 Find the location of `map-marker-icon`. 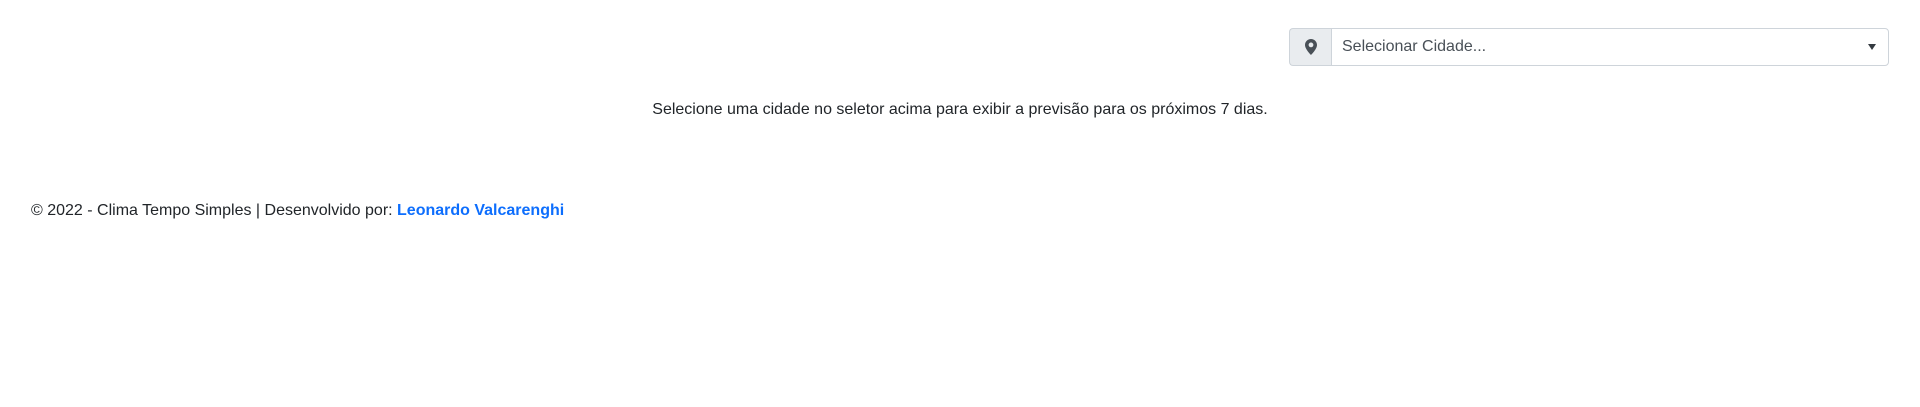

map-marker-icon is located at coordinates (1310, 47).